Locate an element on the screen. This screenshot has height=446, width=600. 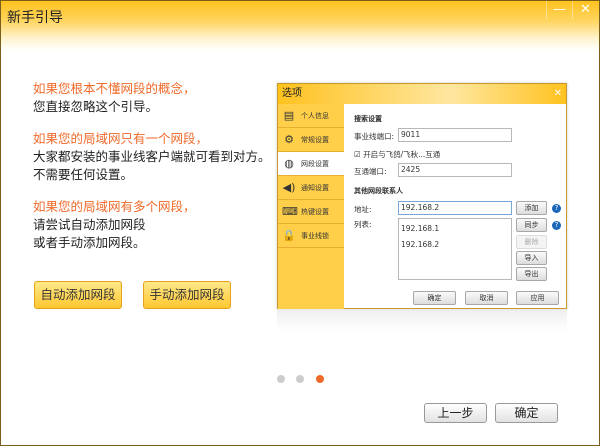
sync-button: 同步 is located at coordinates (531, 225).